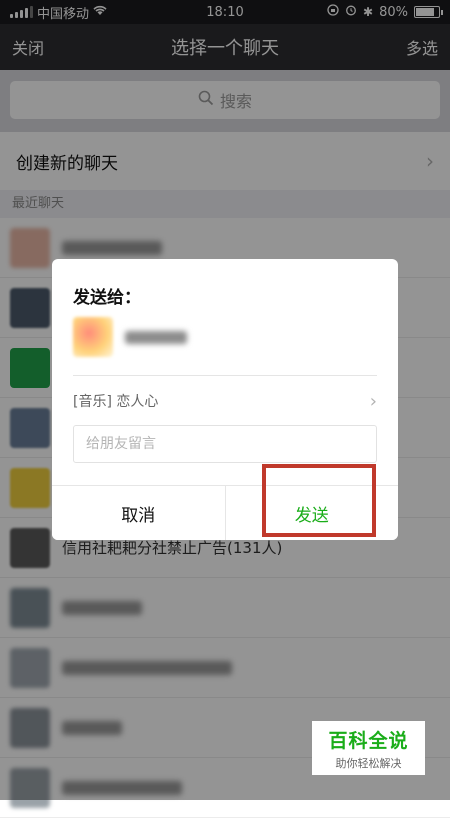 Image resolution: width=450 pixels, height=818 pixels. What do you see at coordinates (368, 740) in the screenshot?
I see `watermark-title: 百科全说` at bounding box center [368, 740].